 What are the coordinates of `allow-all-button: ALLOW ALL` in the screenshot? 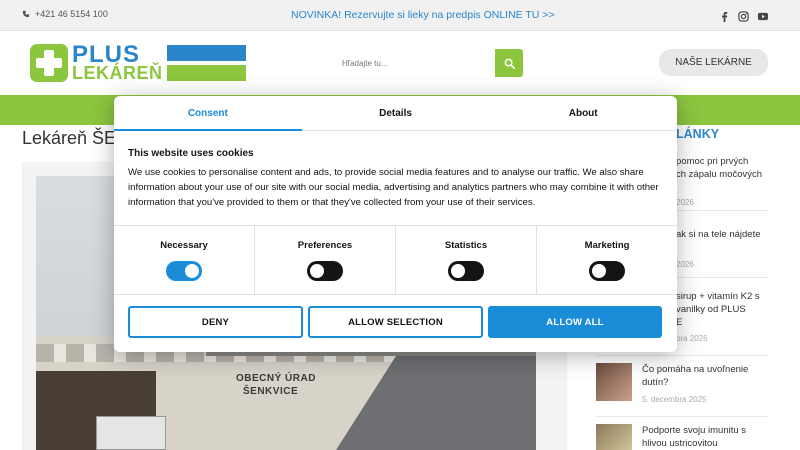 It's located at (575, 322).